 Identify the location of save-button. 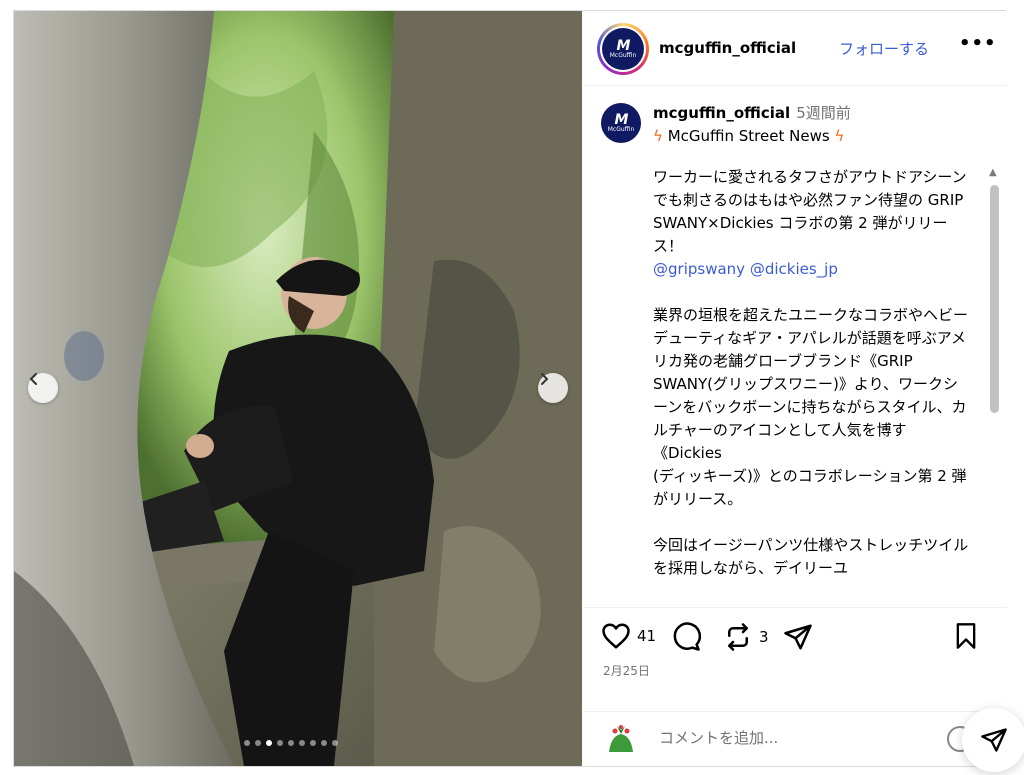
(966, 636).